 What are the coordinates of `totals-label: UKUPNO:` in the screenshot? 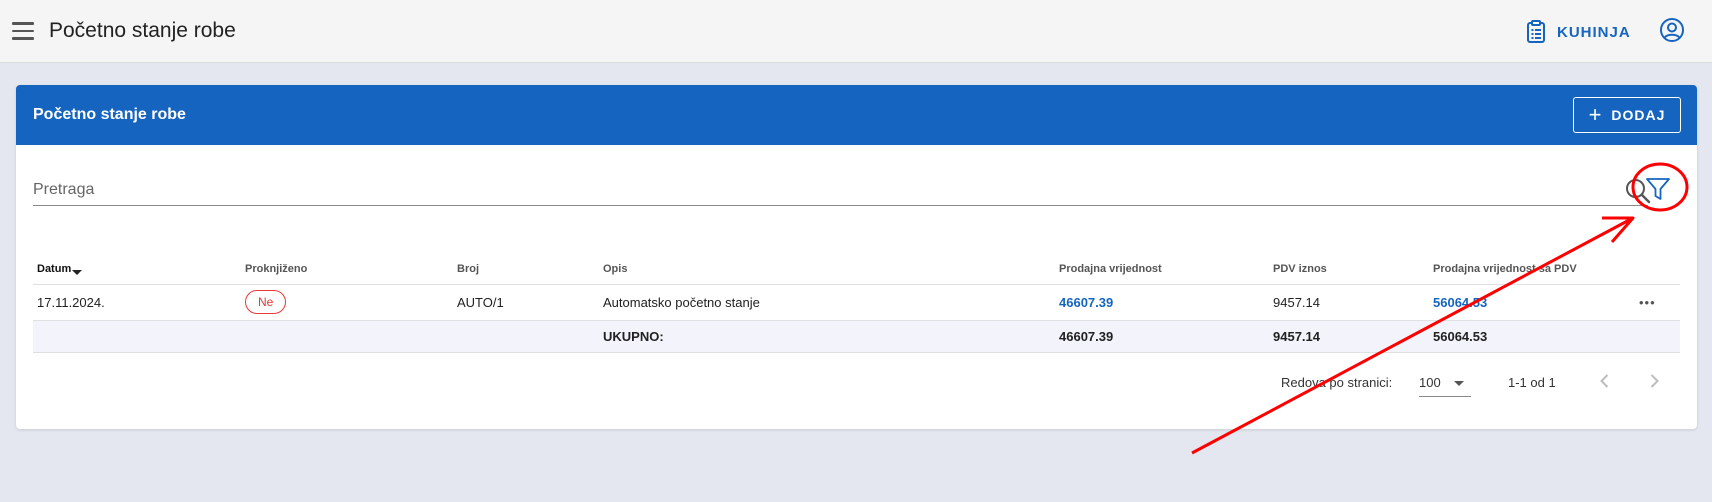 It's located at (827, 336).